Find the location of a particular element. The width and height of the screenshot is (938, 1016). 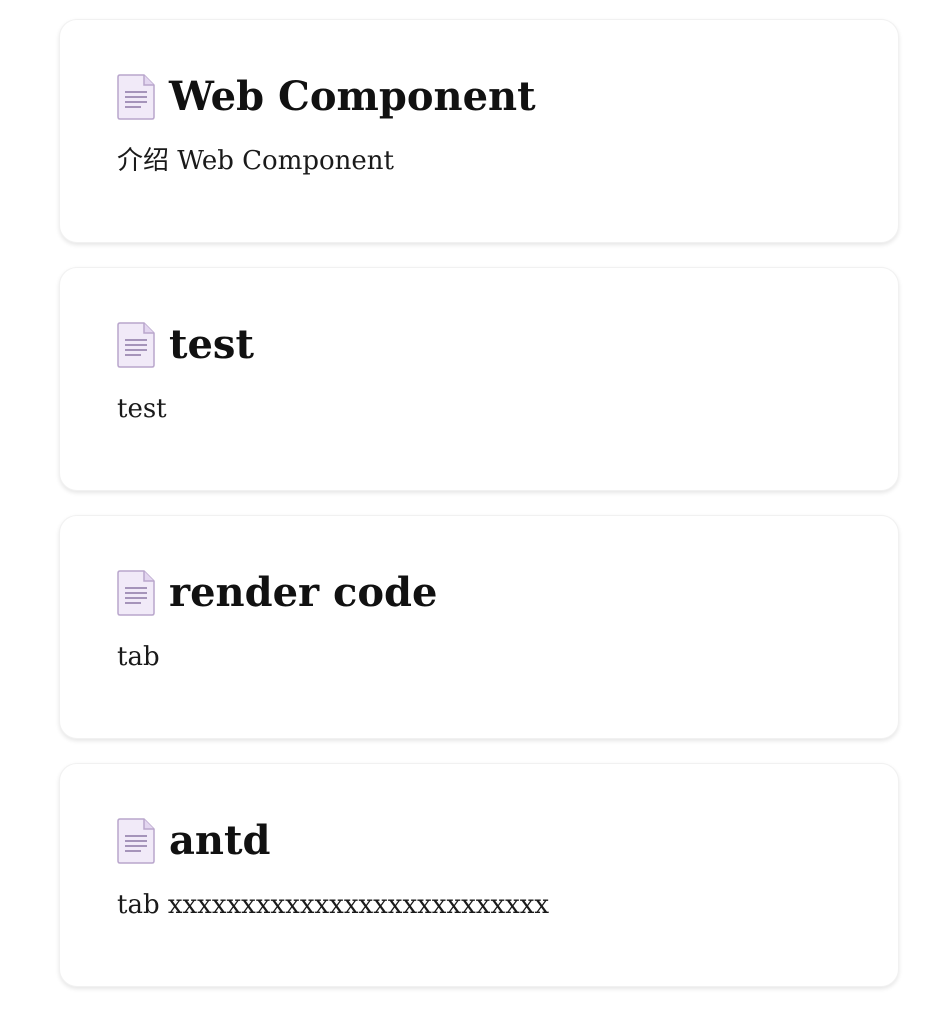

card-title: Web Component is located at coordinates (352, 97).